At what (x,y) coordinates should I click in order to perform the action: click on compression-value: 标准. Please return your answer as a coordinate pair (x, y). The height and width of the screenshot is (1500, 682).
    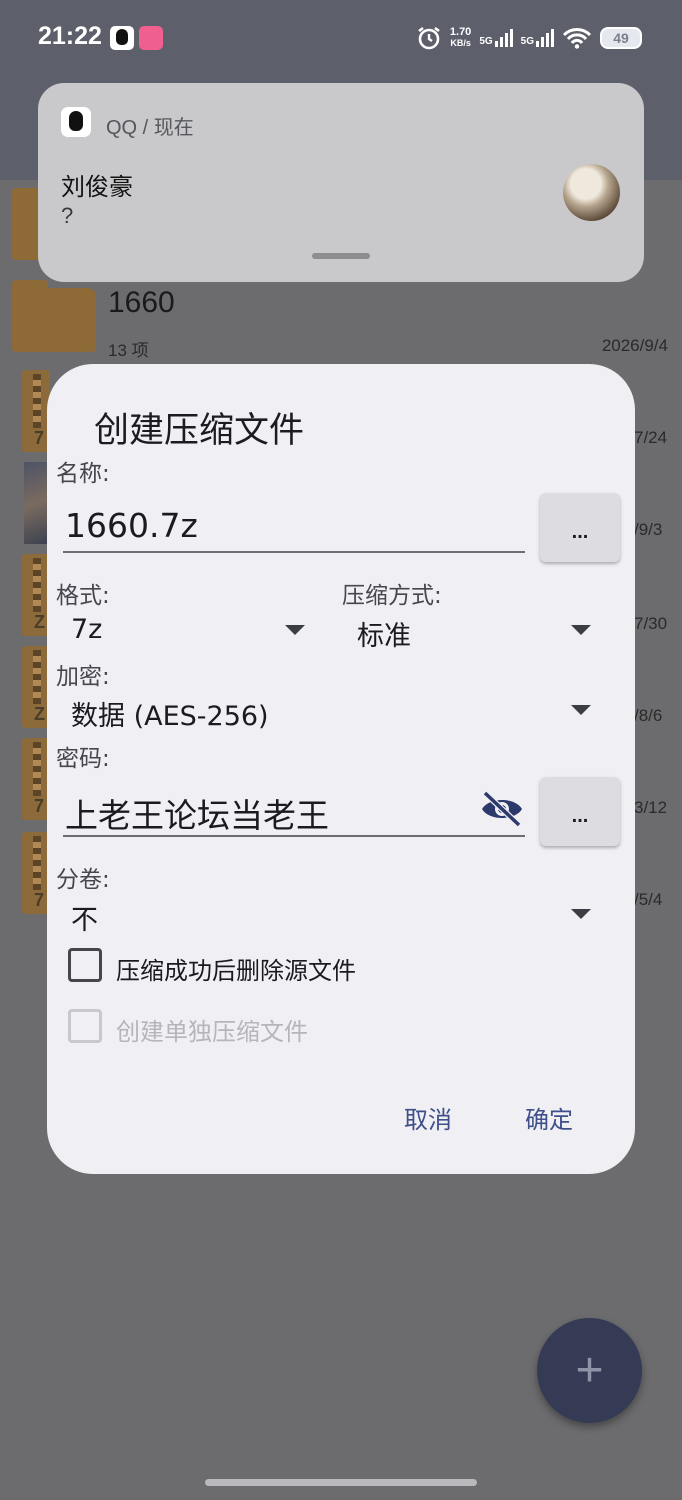
    Looking at the image, I should click on (384, 636).